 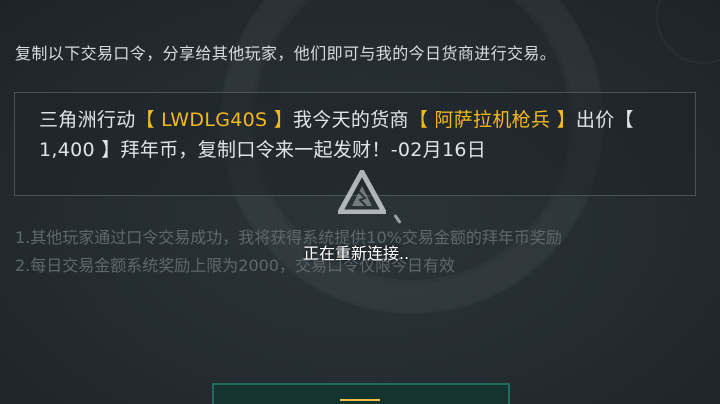 I want to click on rule-line-2: 2.每日交易金额系统奖励上限为2000，交易口令仅限今日有效, so click(x=235, y=265).